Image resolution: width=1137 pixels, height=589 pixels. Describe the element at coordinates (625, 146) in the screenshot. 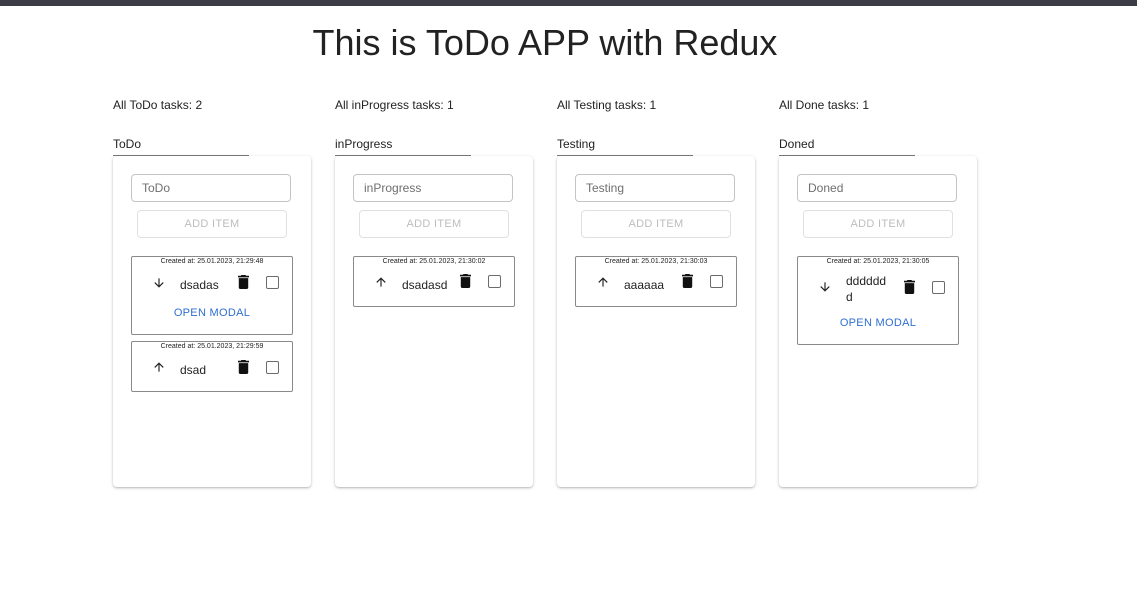

I see `column-title: Testing` at that location.